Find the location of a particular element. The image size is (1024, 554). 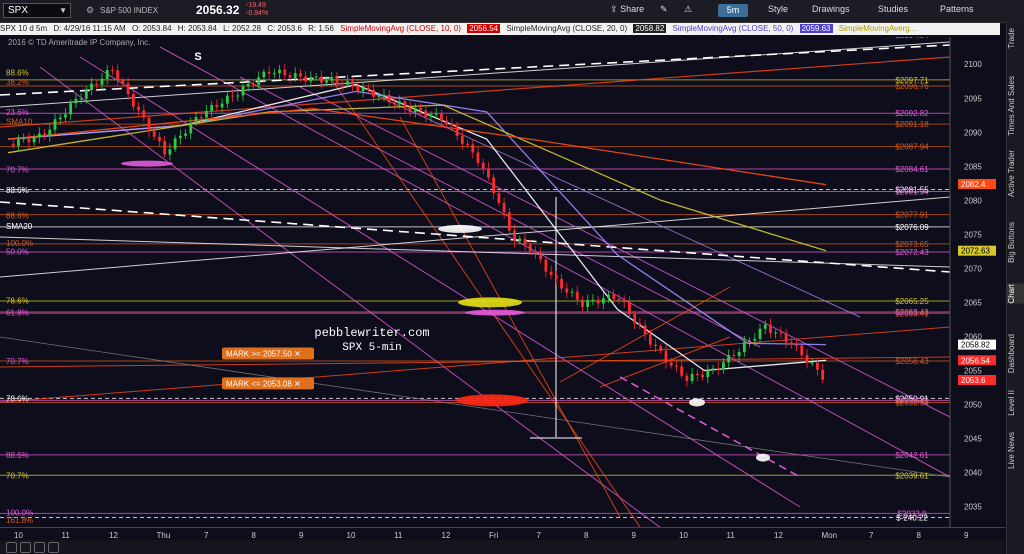

studies-button: Studies is located at coordinates (893, 9).